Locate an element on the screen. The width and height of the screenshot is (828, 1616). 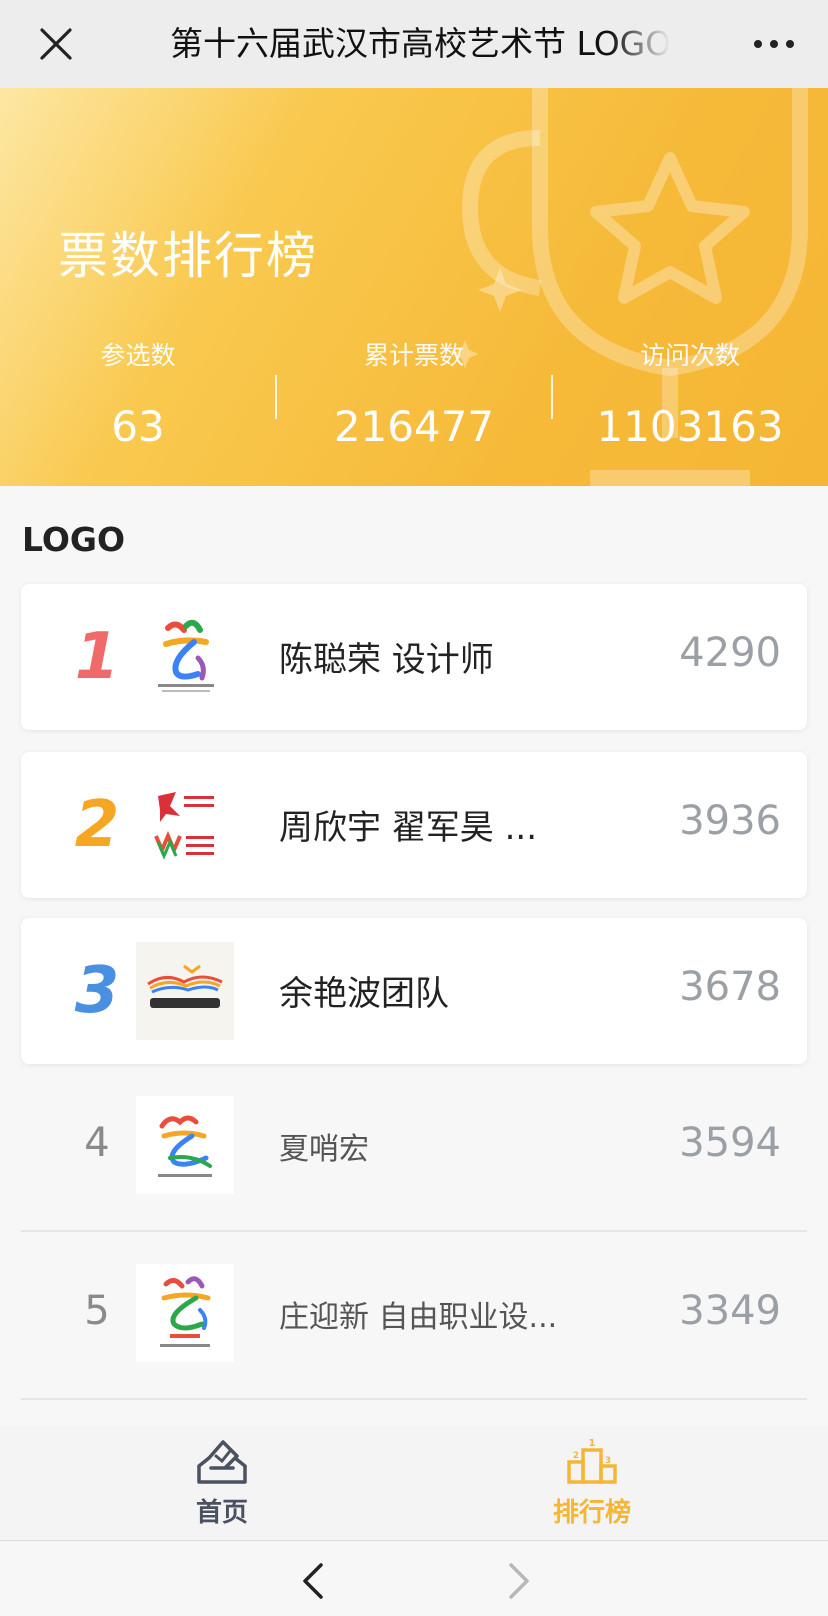
ranking-row: 5 庄迎新 自由职业设... 3349 is located at coordinates (414, 1316).